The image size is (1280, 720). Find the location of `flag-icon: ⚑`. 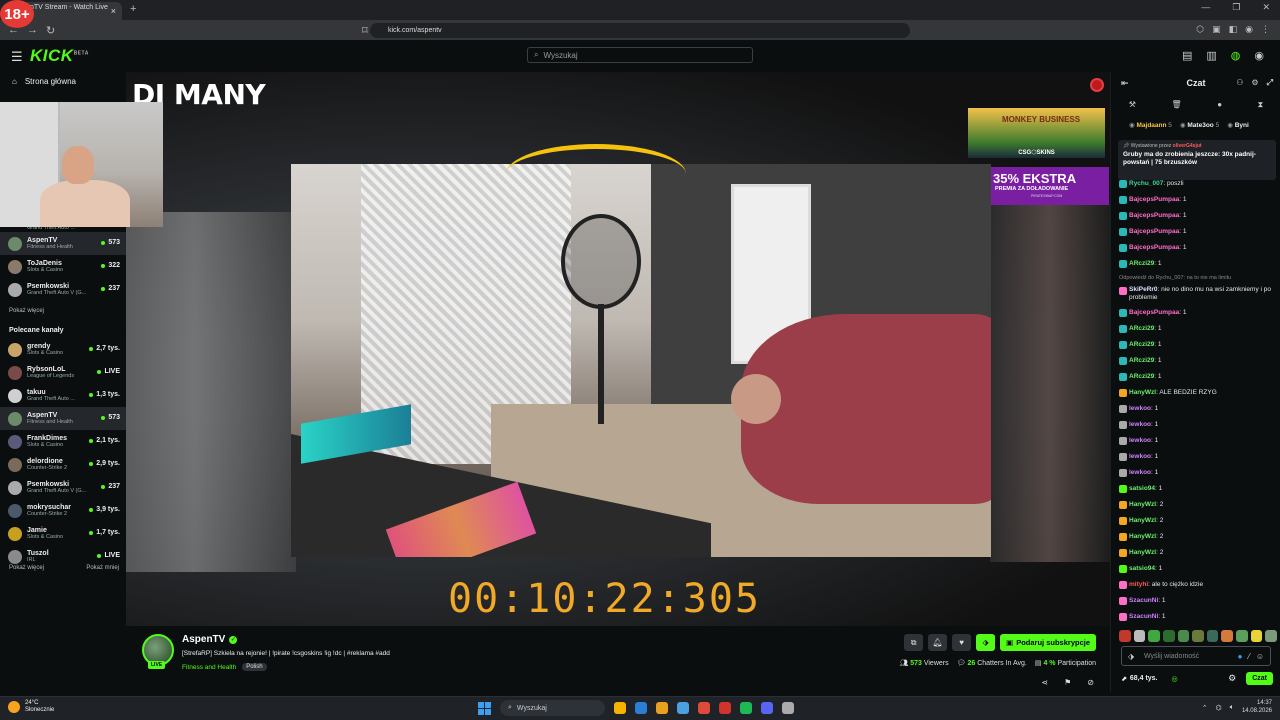

flag-icon: ⚑ is located at coordinates (1067, 682).